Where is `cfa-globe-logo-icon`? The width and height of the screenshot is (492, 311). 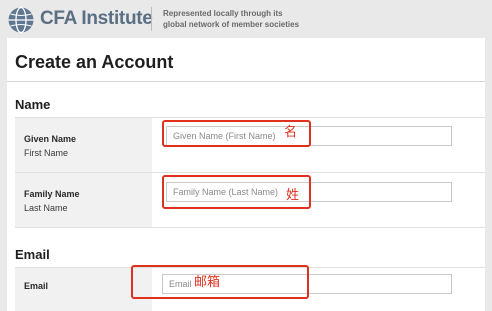 cfa-globe-logo-icon is located at coordinates (21, 20).